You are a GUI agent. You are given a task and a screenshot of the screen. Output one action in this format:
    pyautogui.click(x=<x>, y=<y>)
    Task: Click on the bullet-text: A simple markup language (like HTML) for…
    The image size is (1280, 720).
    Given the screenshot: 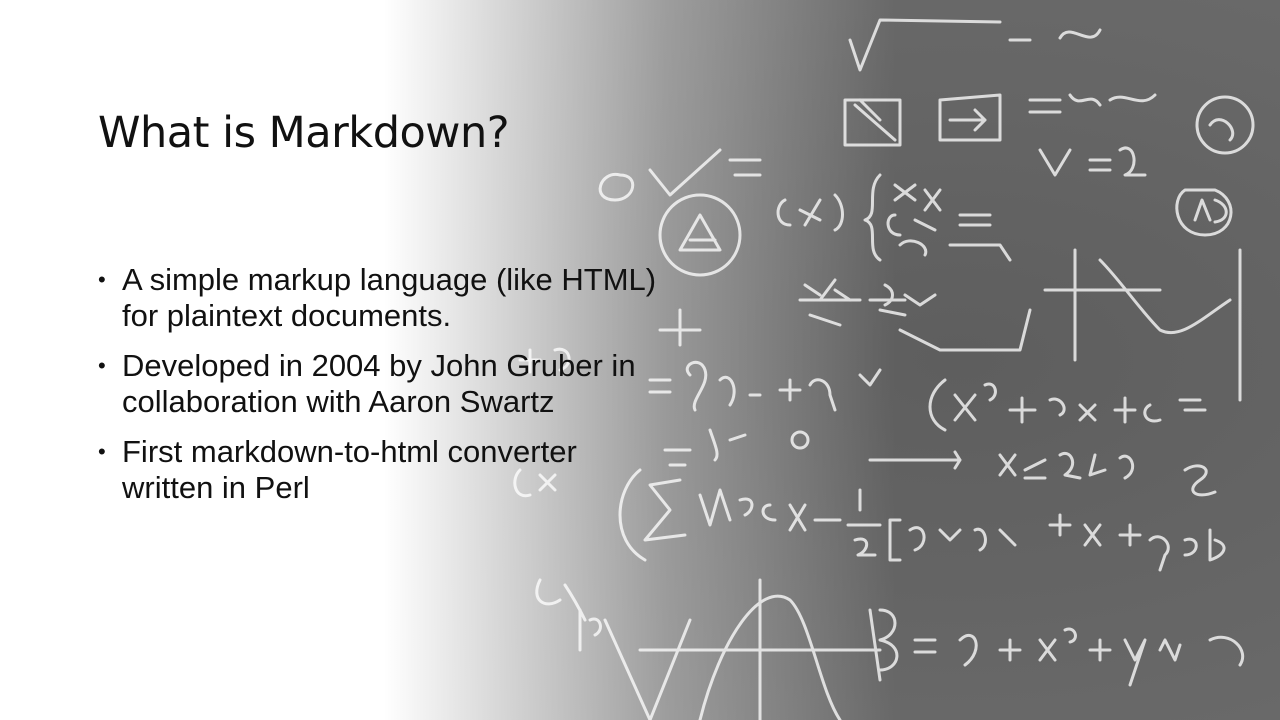 What is the action you would take?
    pyautogui.click(x=389, y=297)
    